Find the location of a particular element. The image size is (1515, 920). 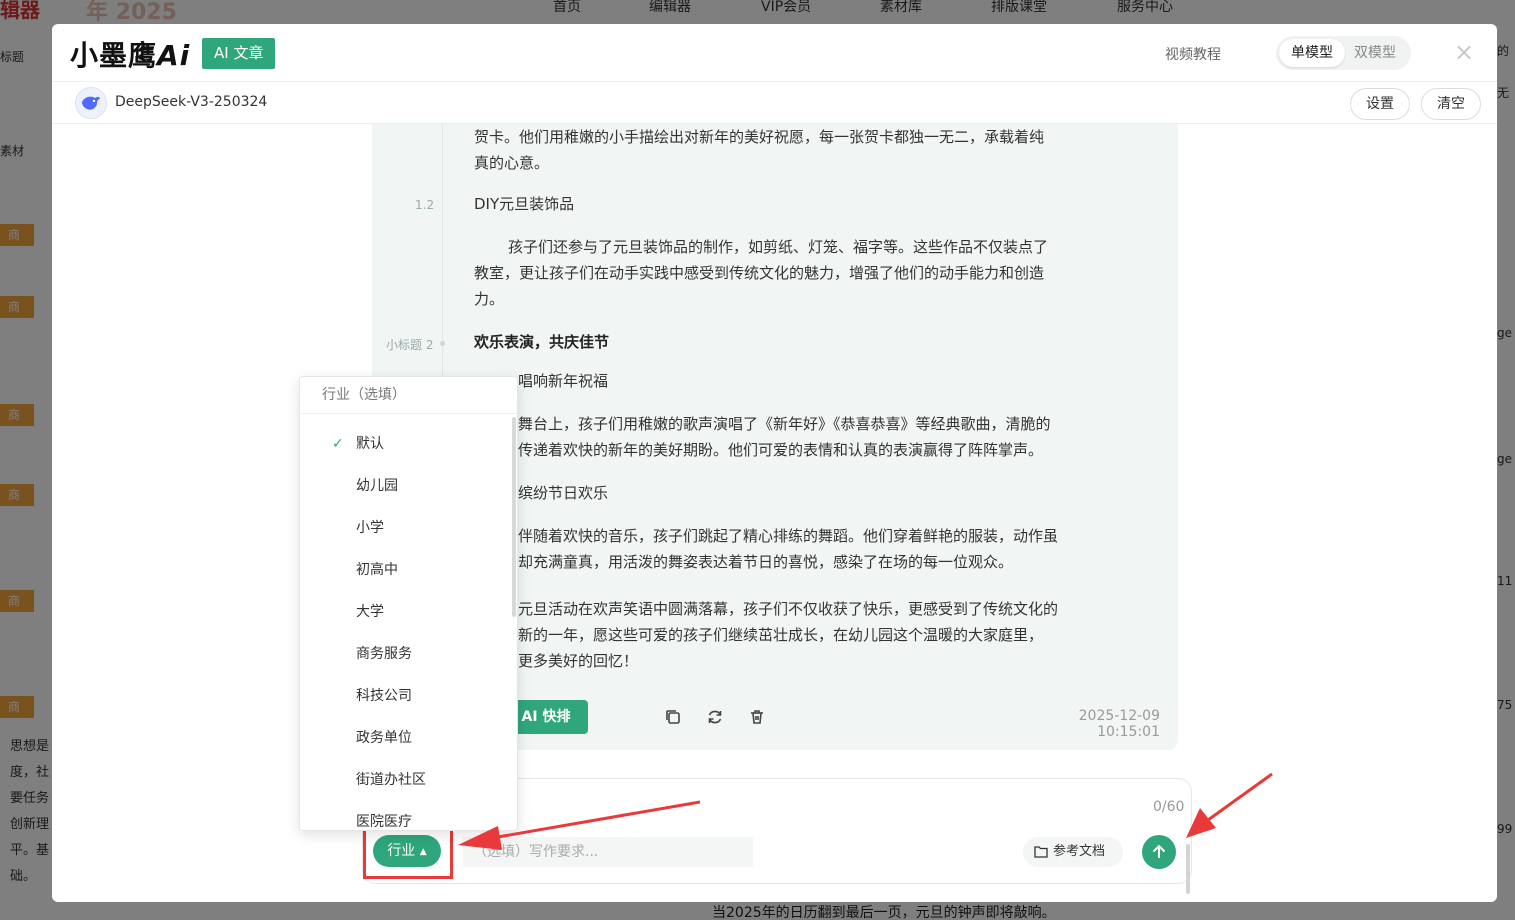

industry-option-university: 大学 is located at coordinates (408, 612).